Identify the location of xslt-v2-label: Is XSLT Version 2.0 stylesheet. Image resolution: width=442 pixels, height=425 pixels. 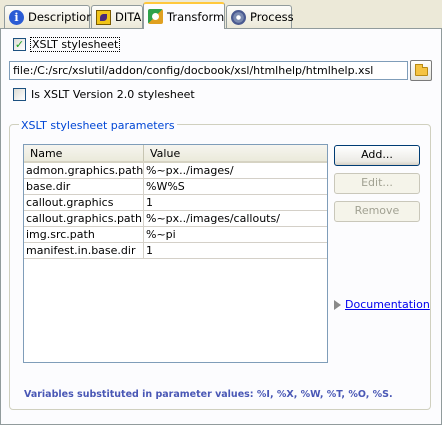
(113, 94).